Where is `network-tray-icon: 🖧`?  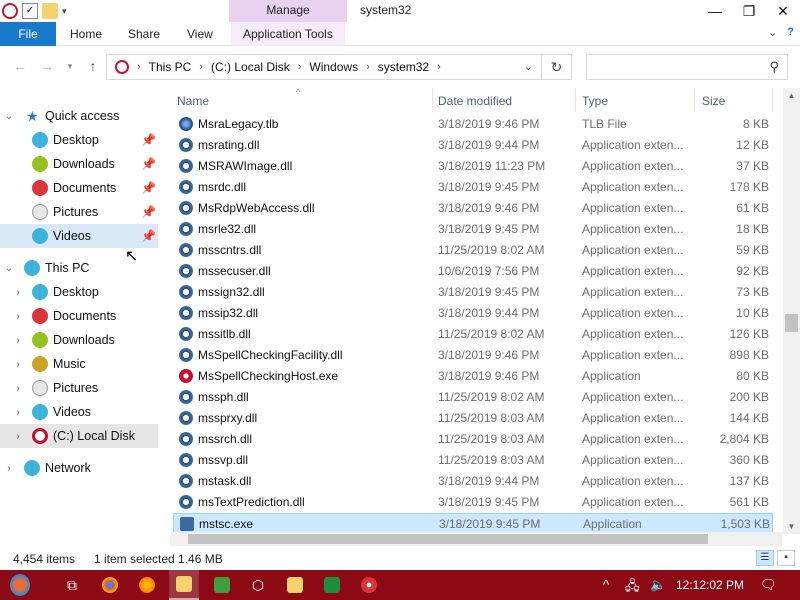 network-tray-icon: 🖧 is located at coordinates (632, 588).